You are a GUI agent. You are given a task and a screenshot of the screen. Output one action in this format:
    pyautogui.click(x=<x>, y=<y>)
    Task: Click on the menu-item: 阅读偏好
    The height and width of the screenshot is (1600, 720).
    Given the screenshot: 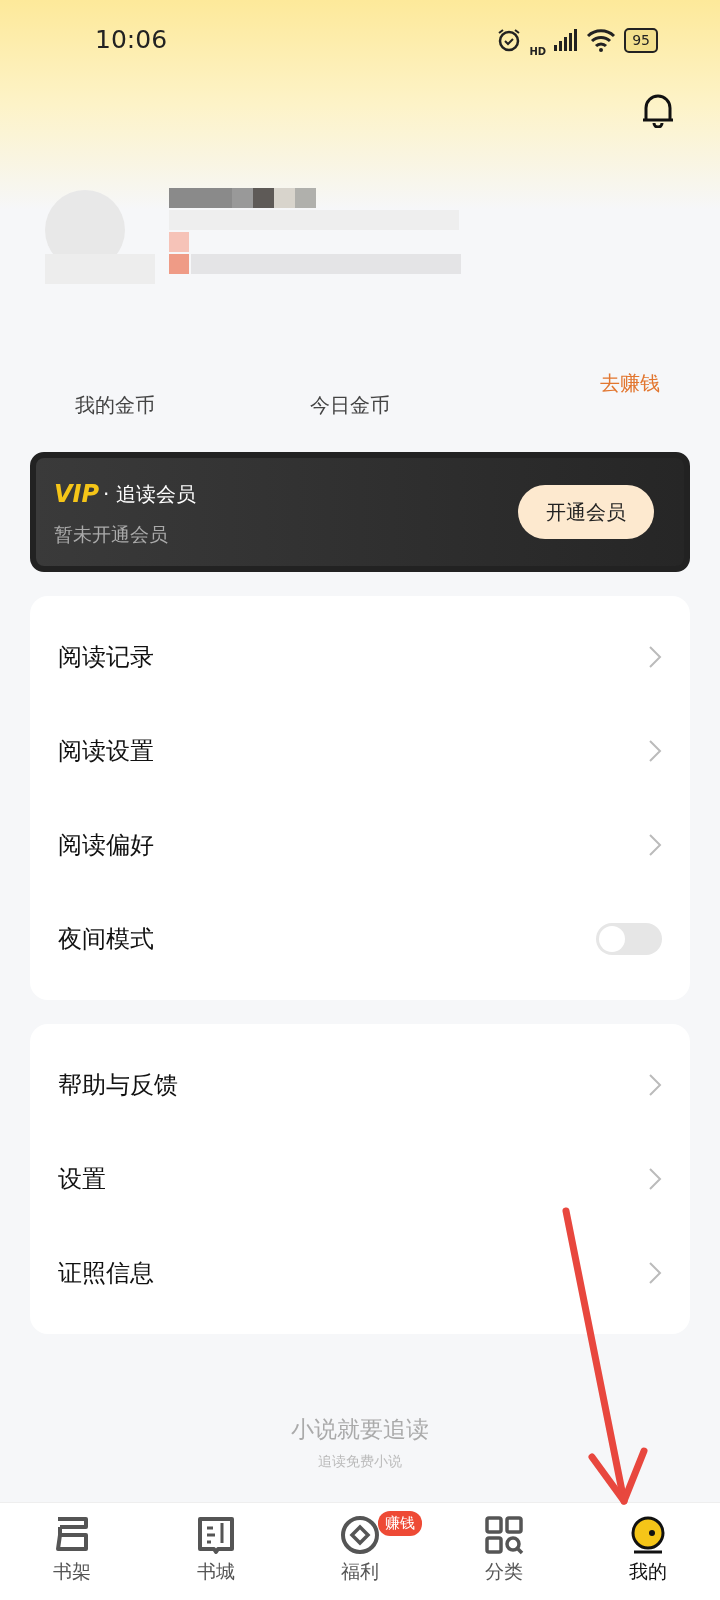 What is the action you would take?
    pyautogui.click(x=106, y=845)
    